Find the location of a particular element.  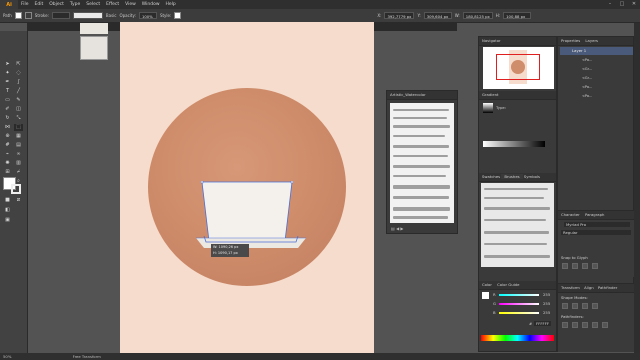

tab-symbols: Symbols is located at coordinates (532, 176).